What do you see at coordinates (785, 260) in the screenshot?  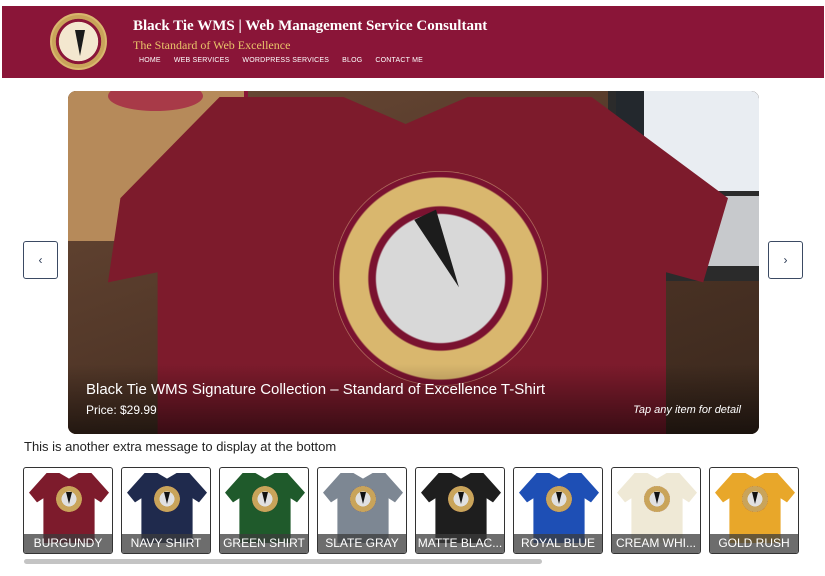 I see `slider-next-button: ›` at bounding box center [785, 260].